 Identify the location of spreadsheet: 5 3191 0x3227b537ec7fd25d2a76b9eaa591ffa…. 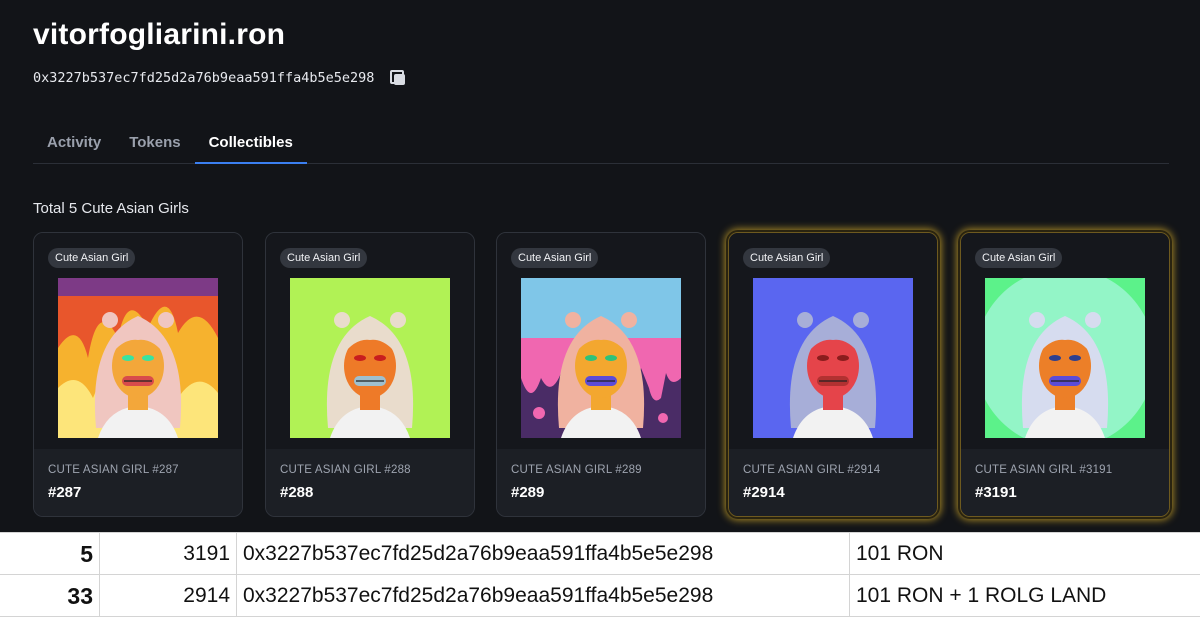
(600, 577).